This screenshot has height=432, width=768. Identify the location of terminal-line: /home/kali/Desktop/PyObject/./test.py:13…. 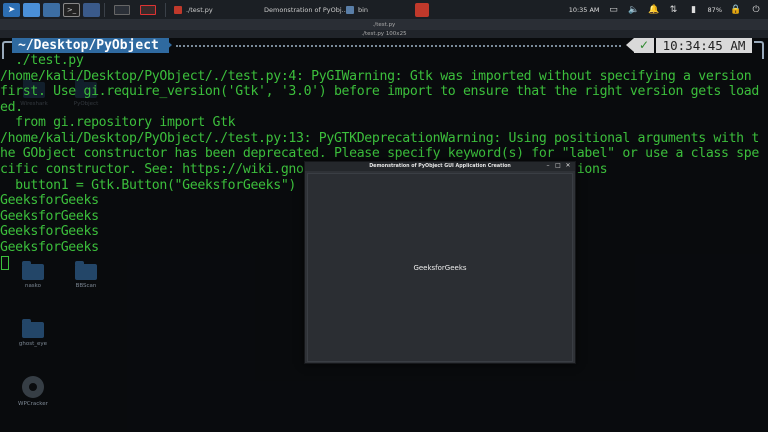
(379, 138).